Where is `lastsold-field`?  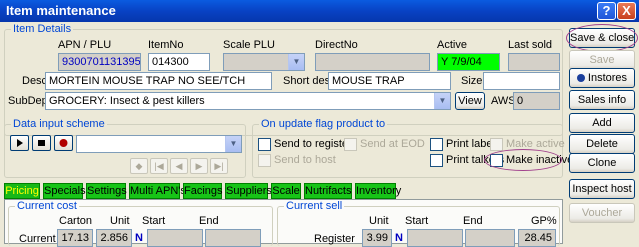
lastsold-field is located at coordinates (534, 62).